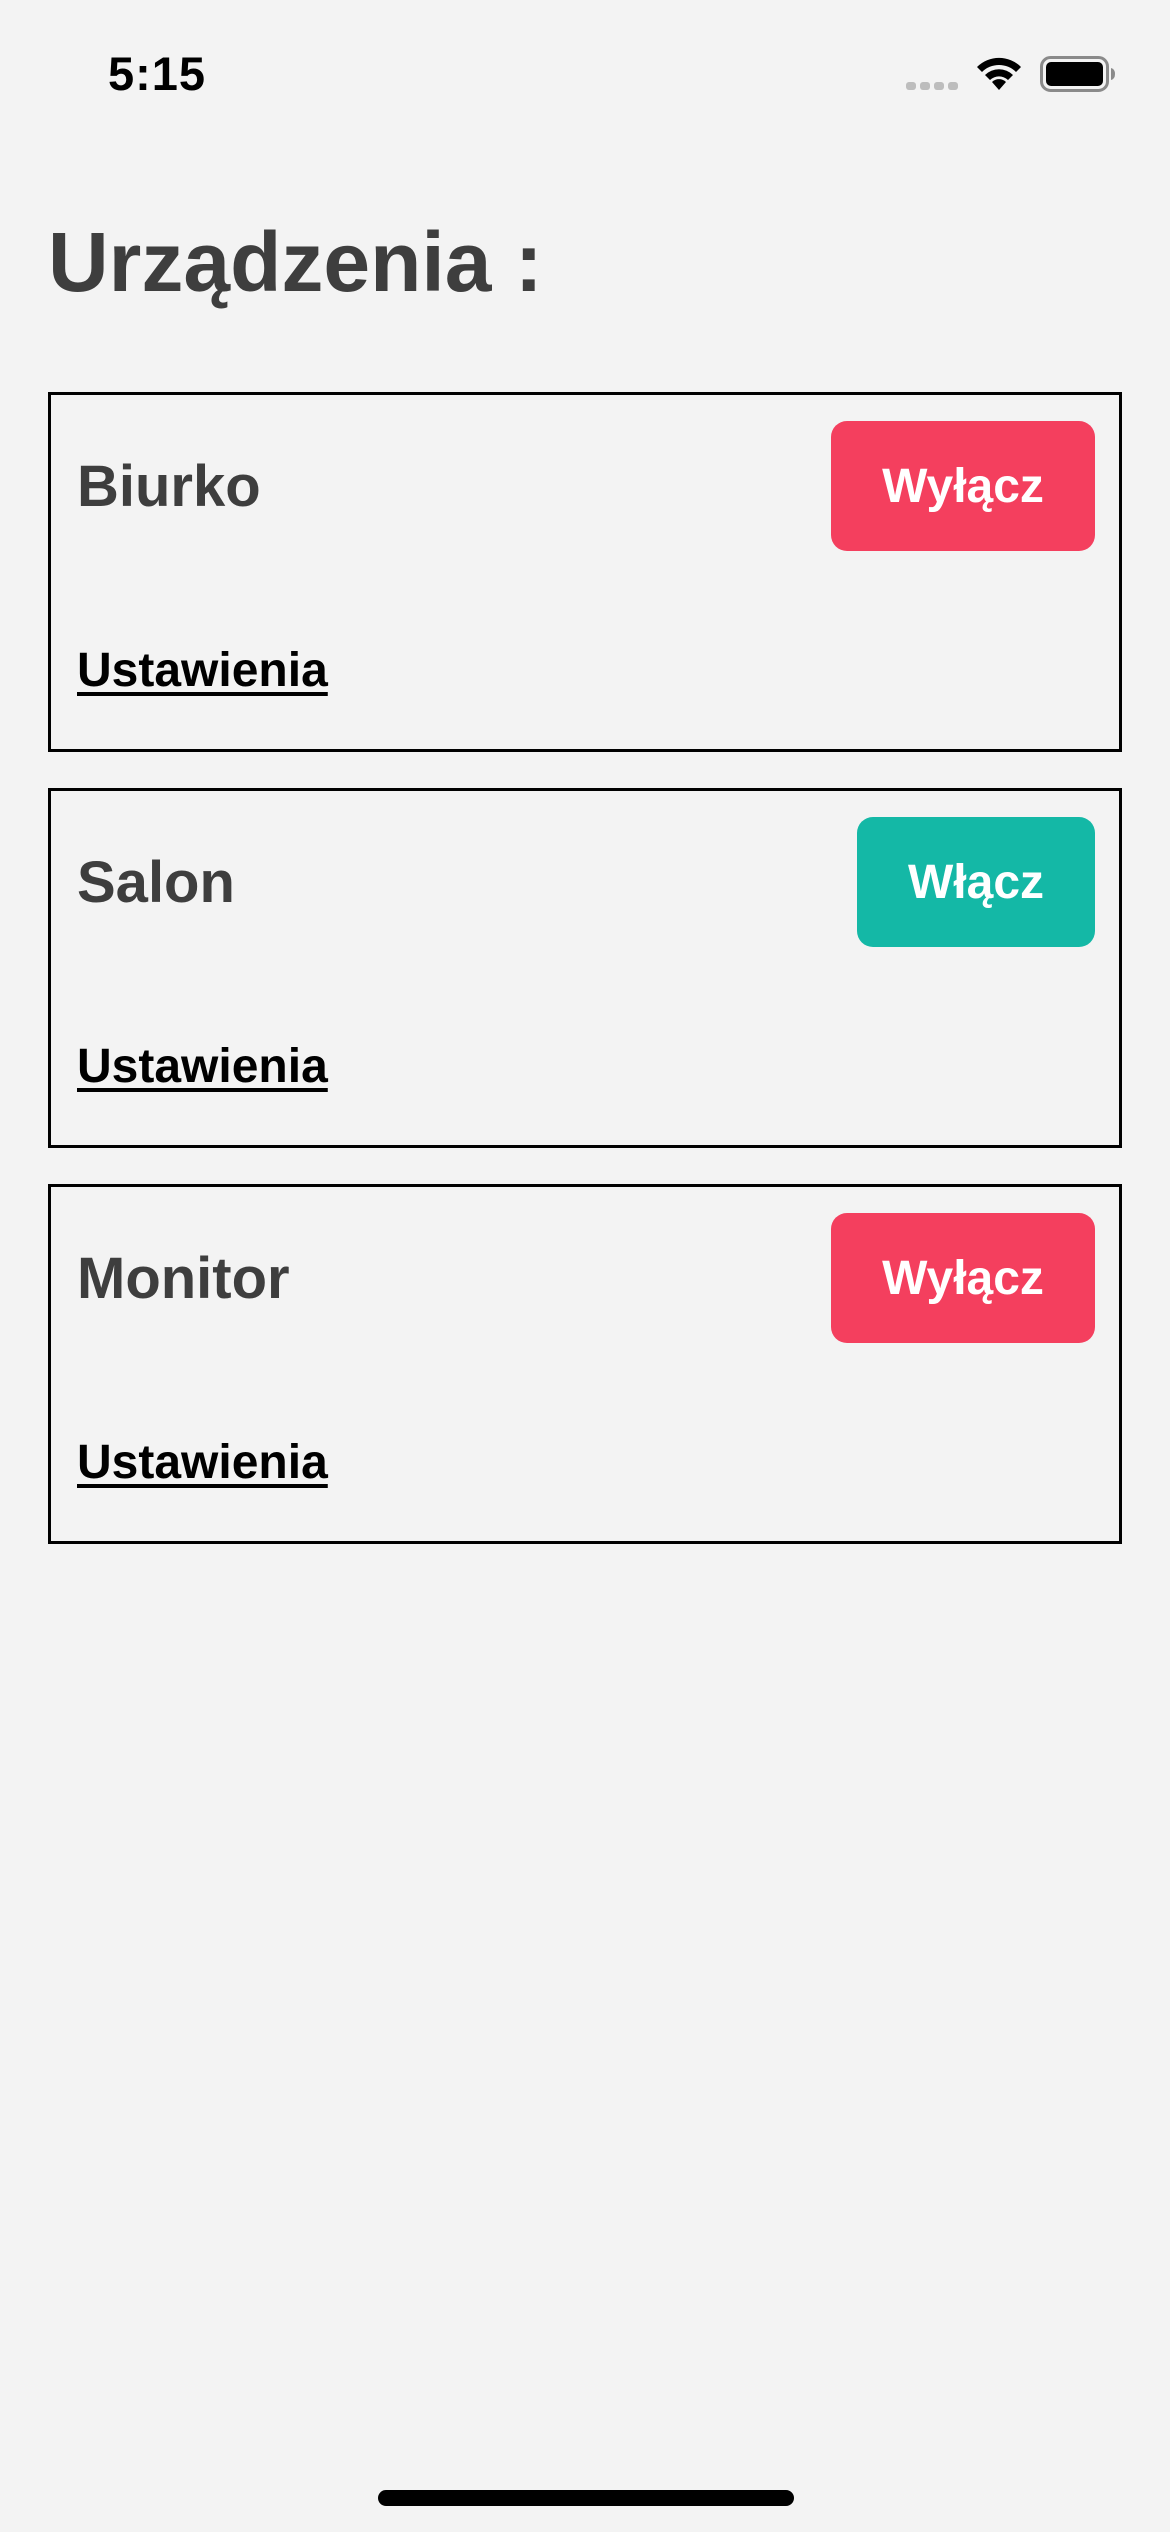 The image size is (1170, 2532). I want to click on turn-on-button: Włącz, so click(976, 882).